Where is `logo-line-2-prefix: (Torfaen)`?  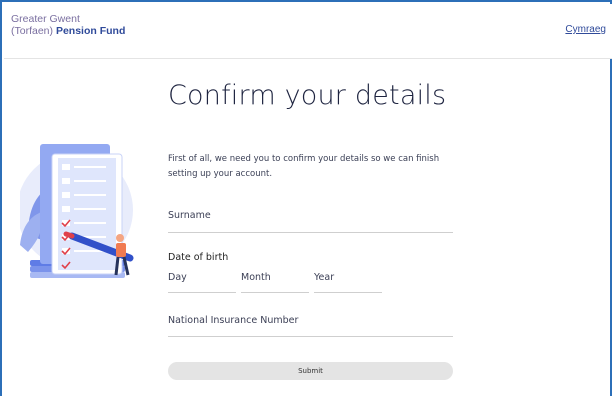 logo-line-2-prefix: (Torfaen) is located at coordinates (32, 31).